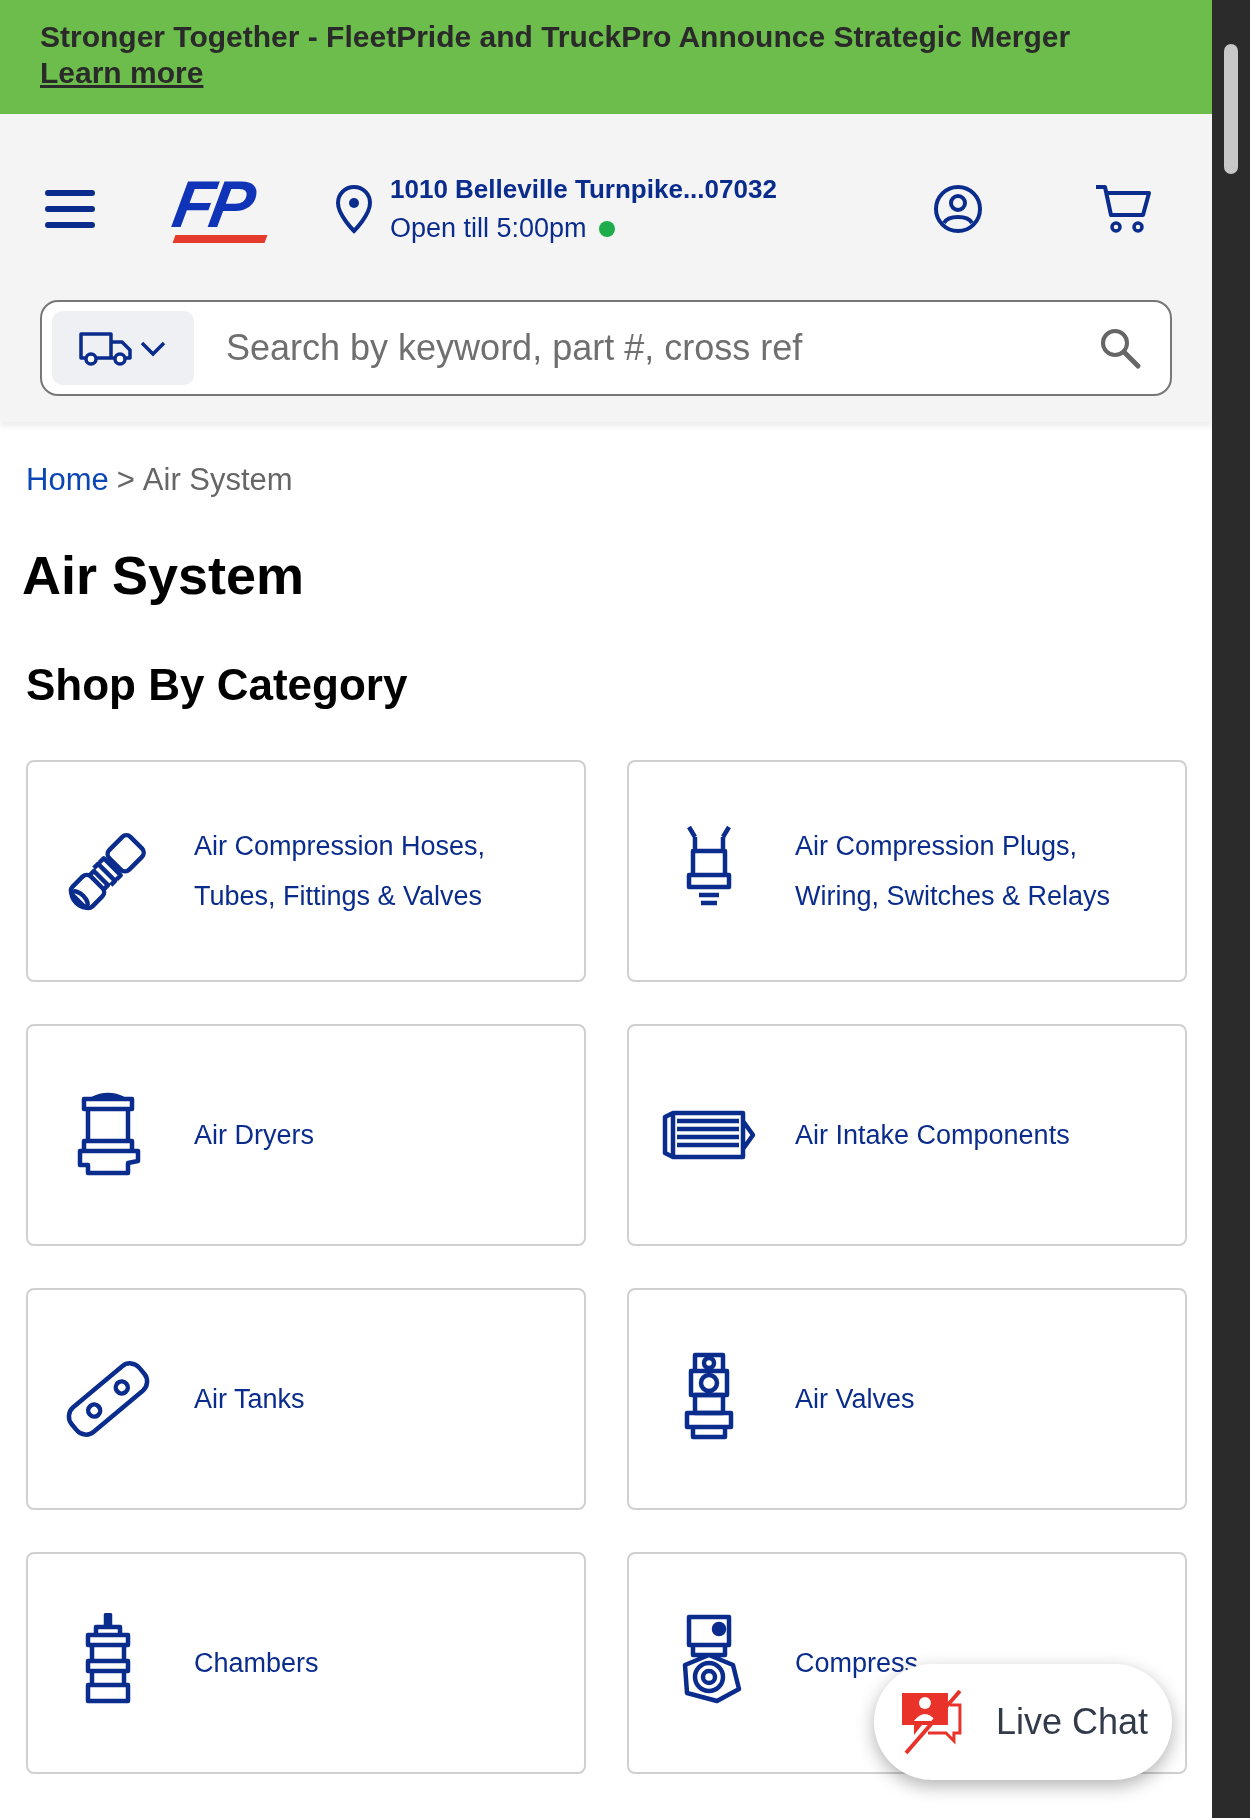  What do you see at coordinates (556, 37) in the screenshot?
I see `banner-text: Stronger Together - FleetPride and TruckPro Announce Strategic Merger` at bounding box center [556, 37].